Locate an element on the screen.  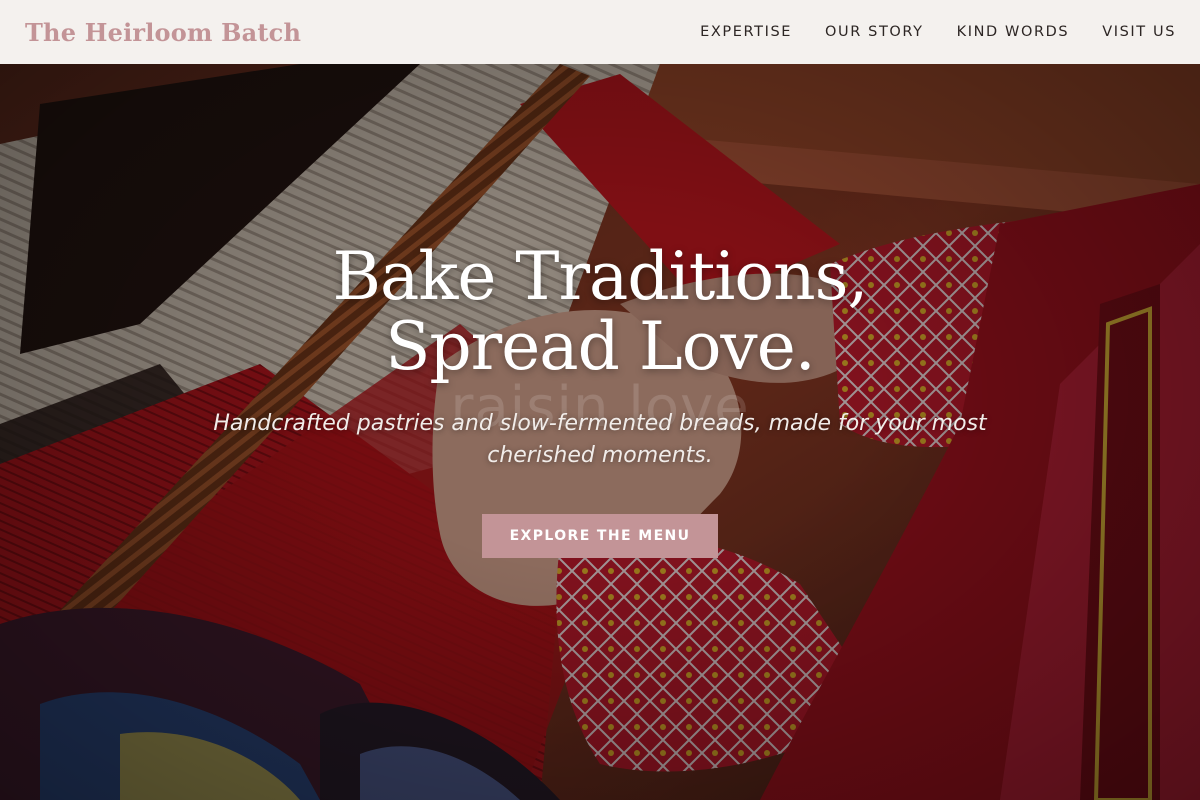
nav-expertise: EXPERTISE is located at coordinates (746, 32).